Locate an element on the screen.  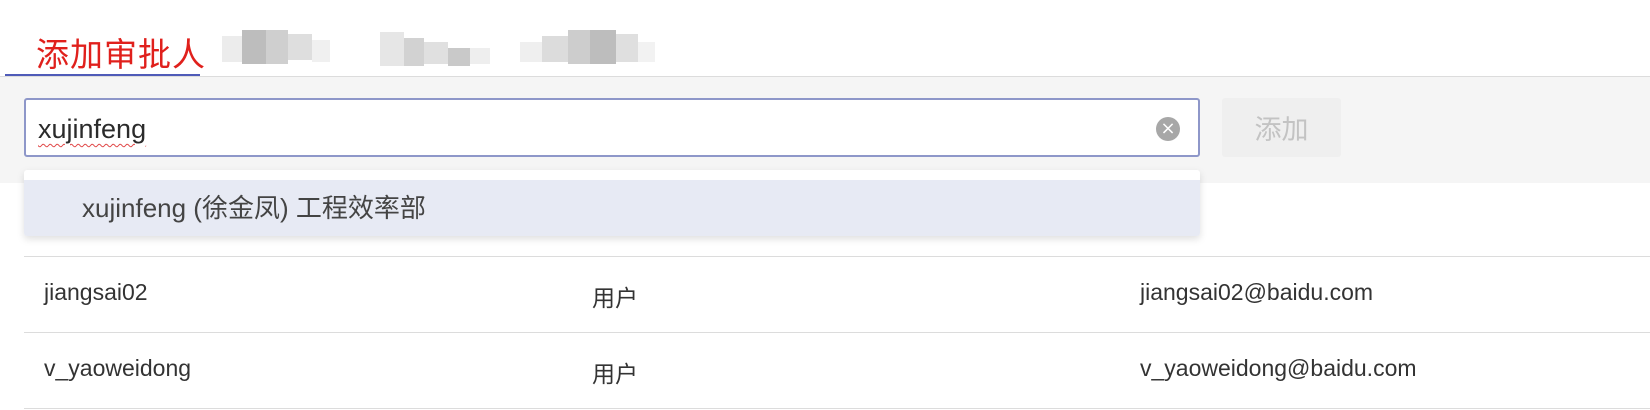
add-button: 添加 is located at coordinates (1281, 127).